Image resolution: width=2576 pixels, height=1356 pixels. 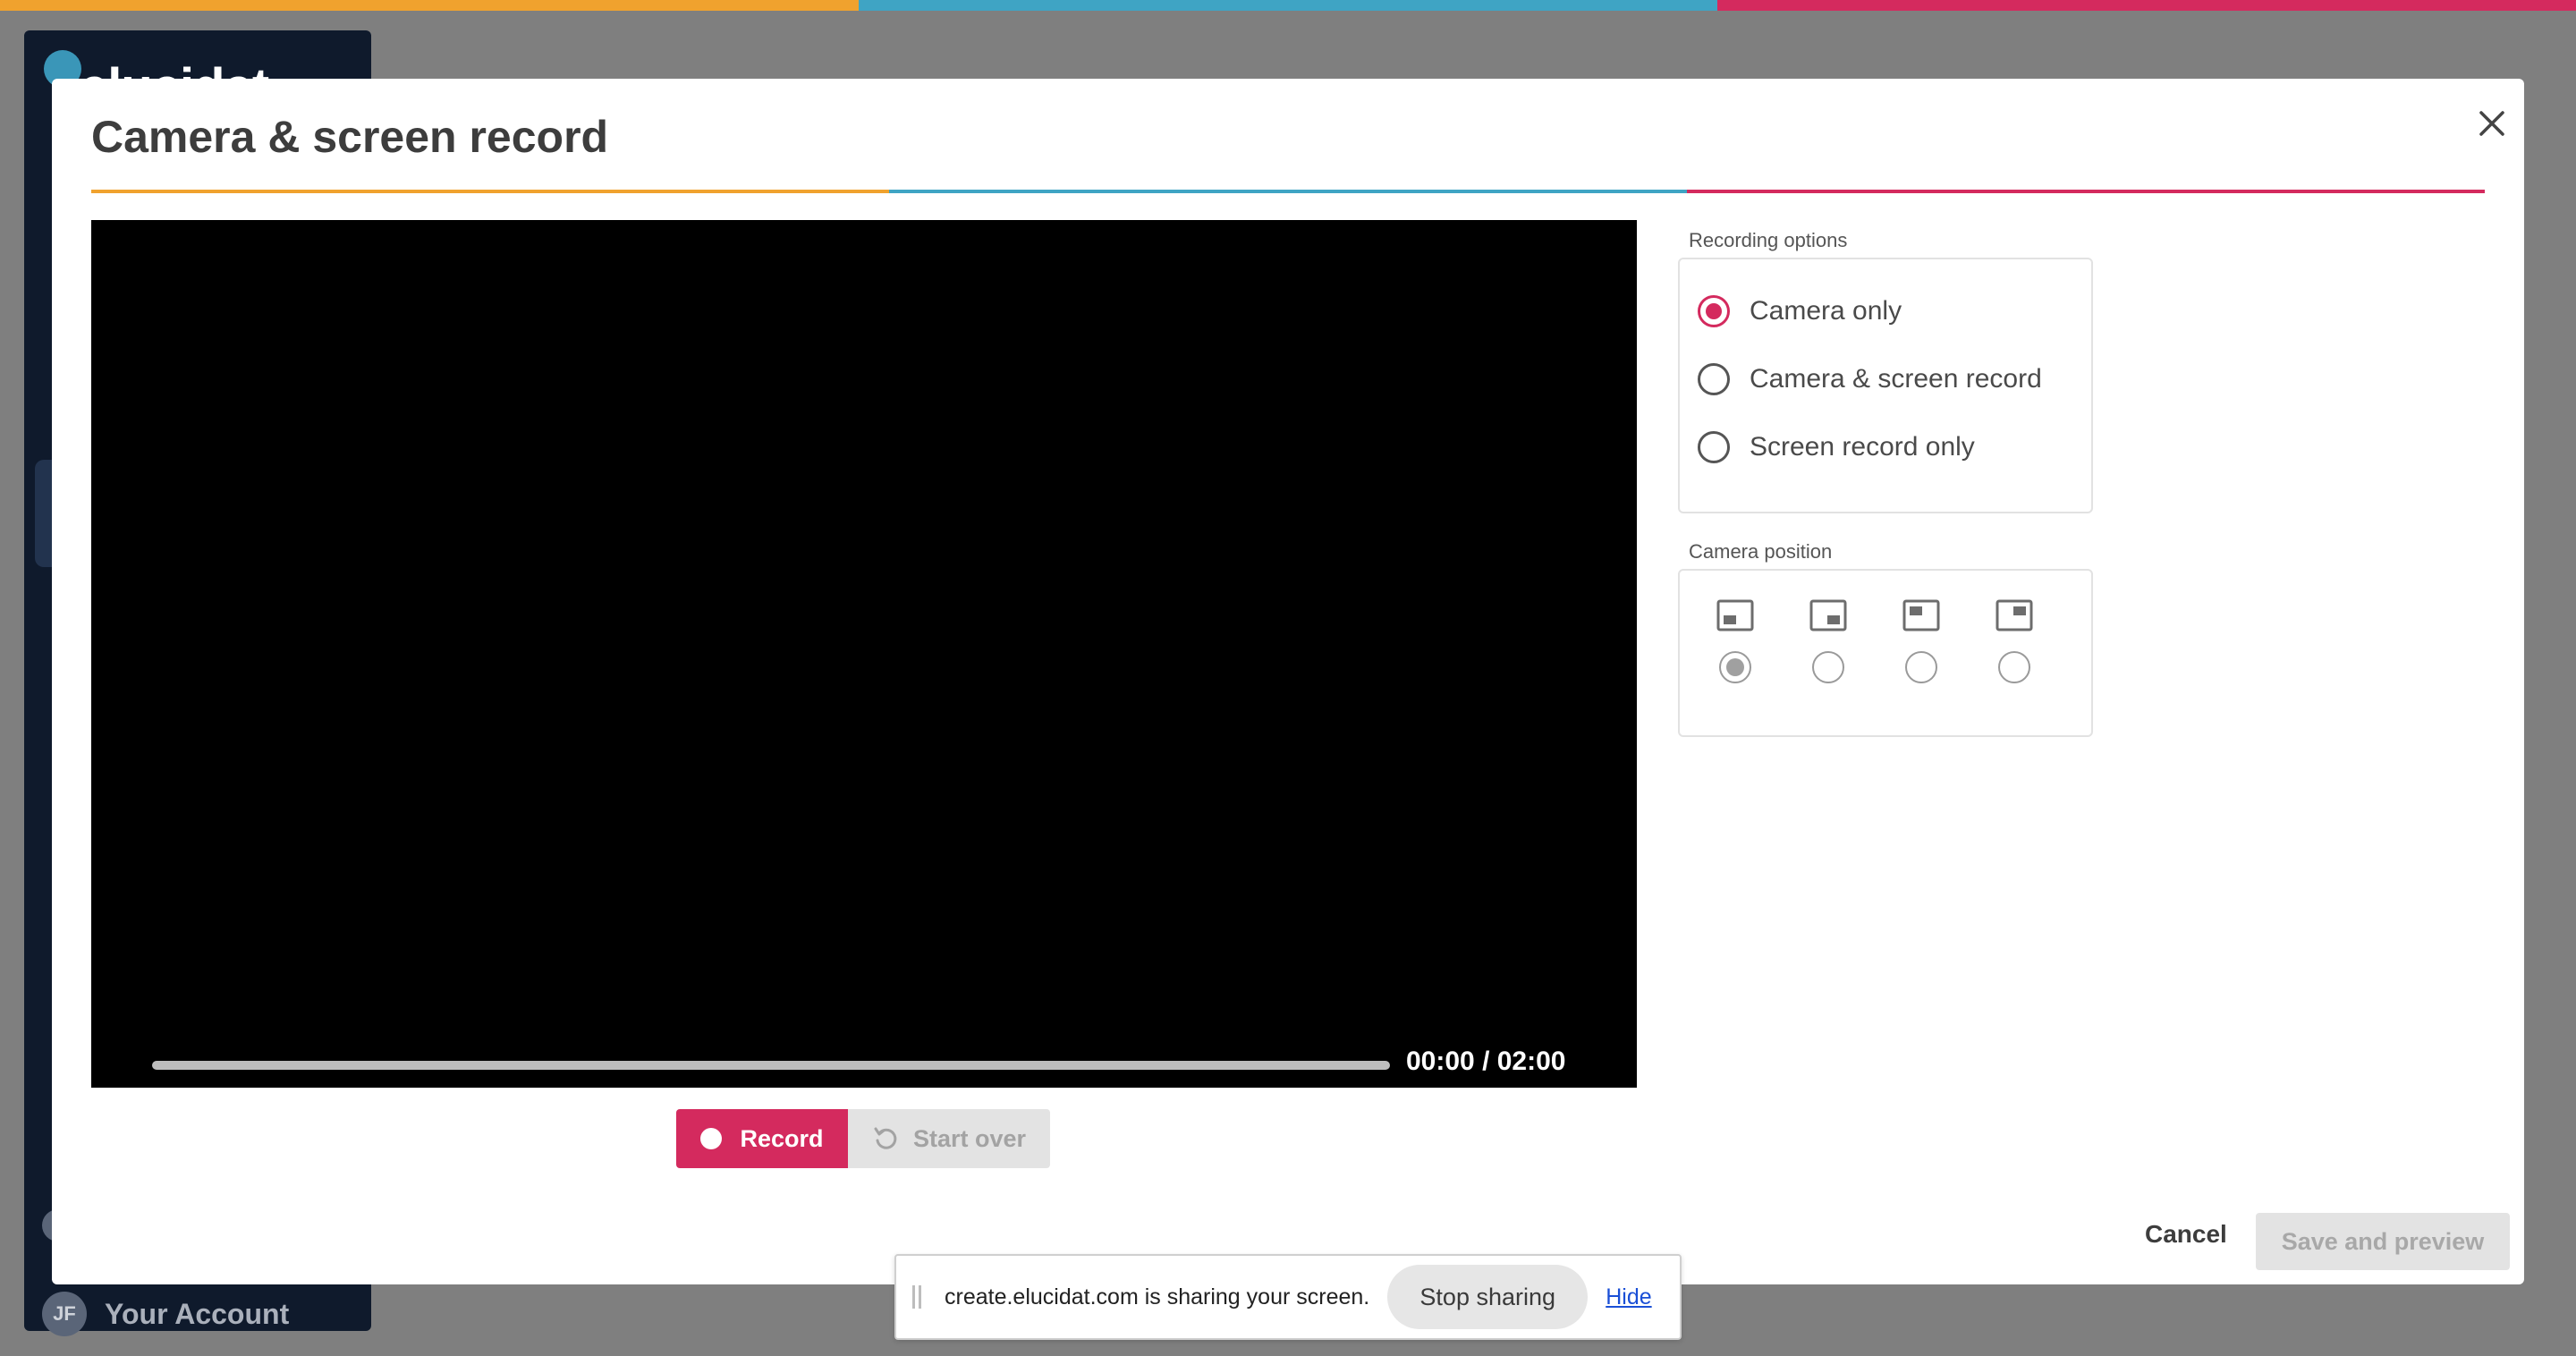 What do you see at coordinates (1768, 240) in the screenshot?
I see `recording-options-label: Recording options` at bounding box center [1768, 240].